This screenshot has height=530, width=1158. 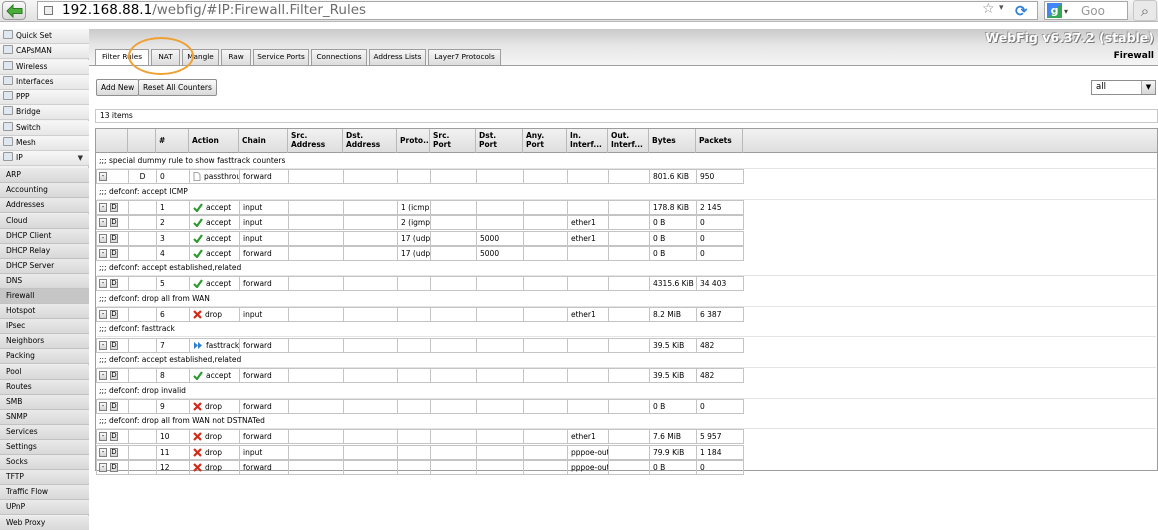 What do you see at coordinates (339, 57) in the screenshot?
I see `tab-connections: Connections` at bounding box center [339, 57].